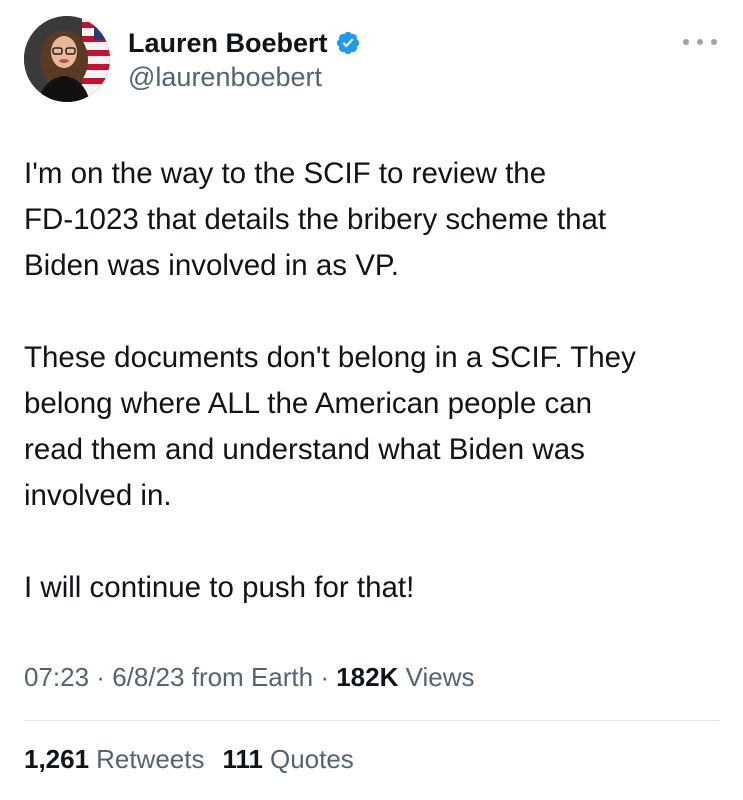 This screenshot has width=743, height=800. Describe the element at coordinates (148, 677) in the screenshot. I see `tweet-date: 6/8/23` at that location.